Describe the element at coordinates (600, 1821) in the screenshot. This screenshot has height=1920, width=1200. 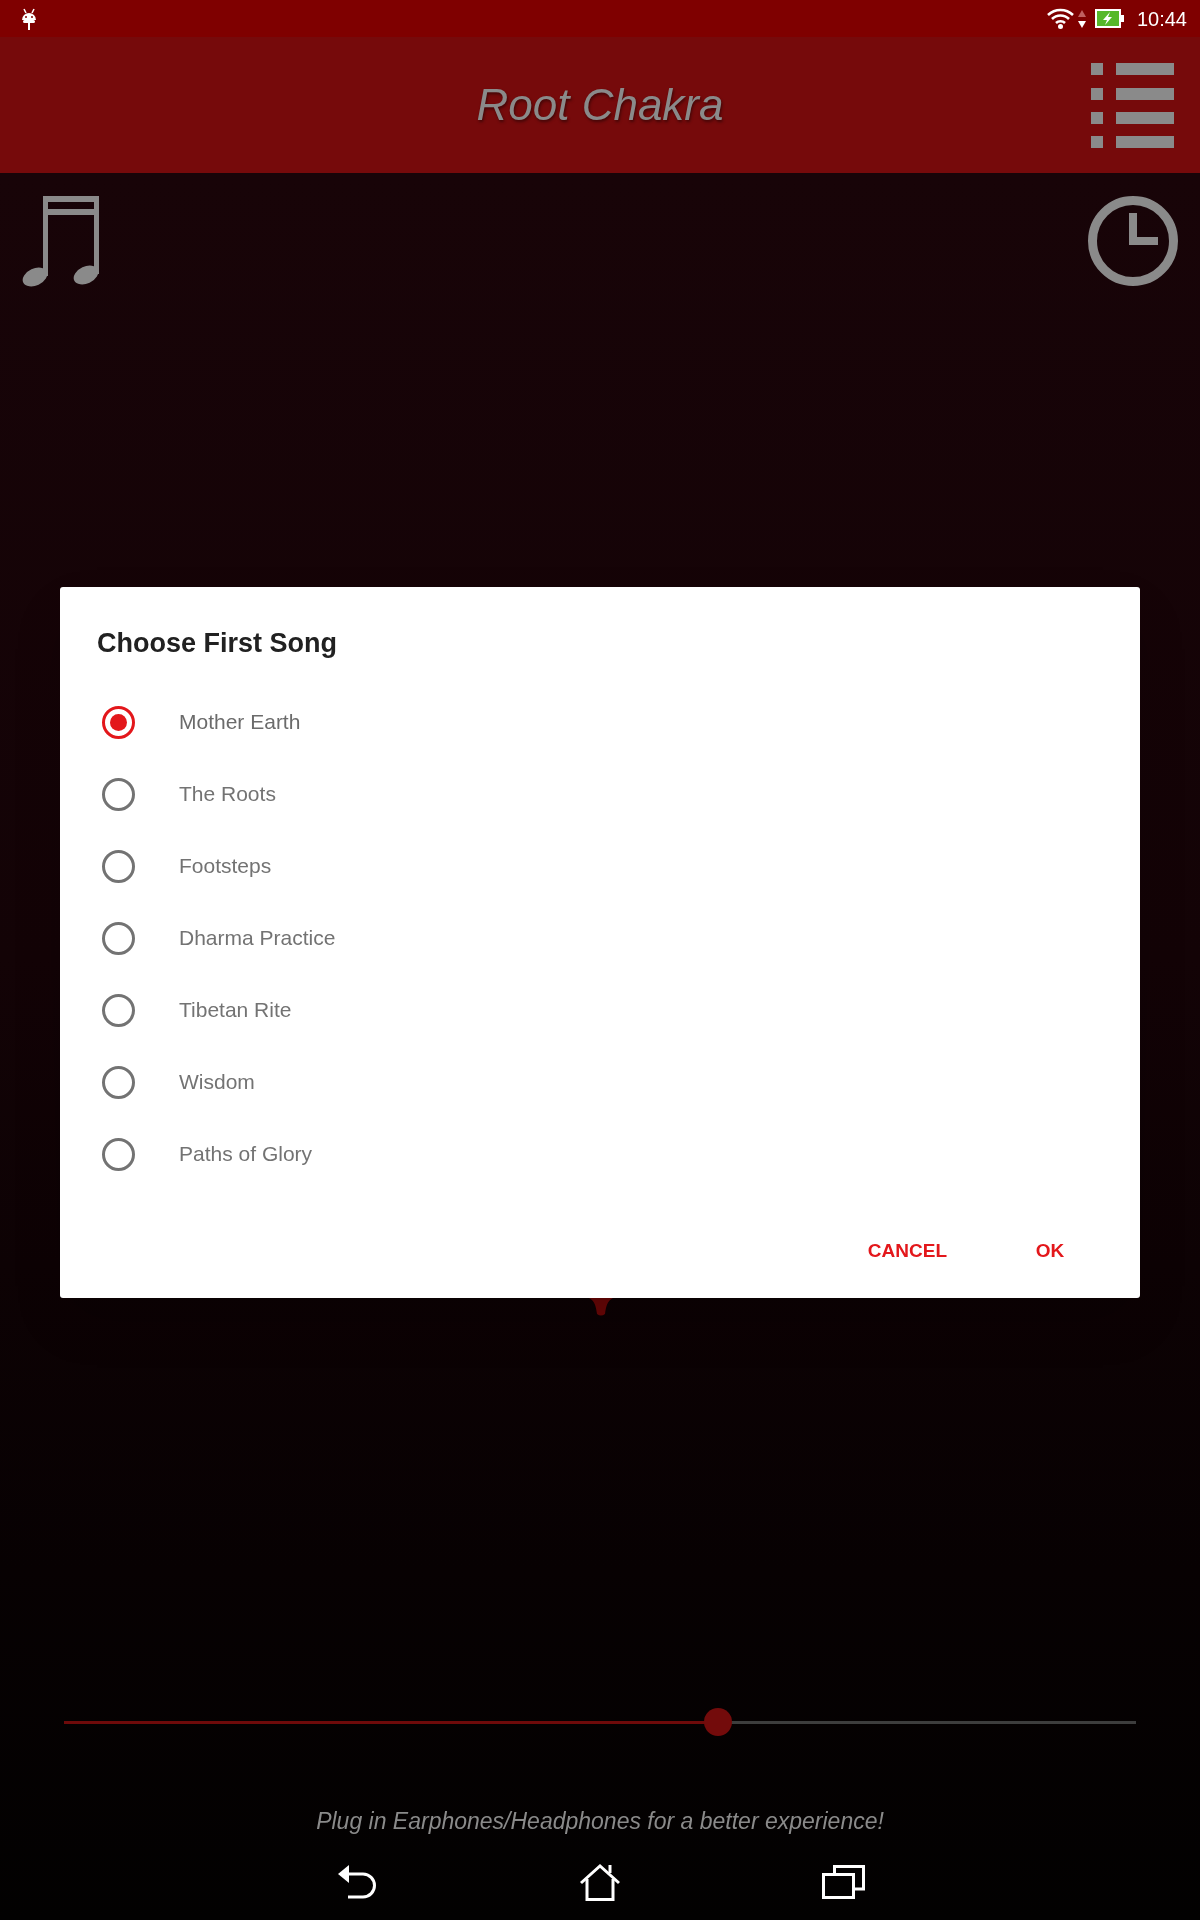
I see `earphones-hint: Plug in Earphones/Headphones for a better experience!` at that location.